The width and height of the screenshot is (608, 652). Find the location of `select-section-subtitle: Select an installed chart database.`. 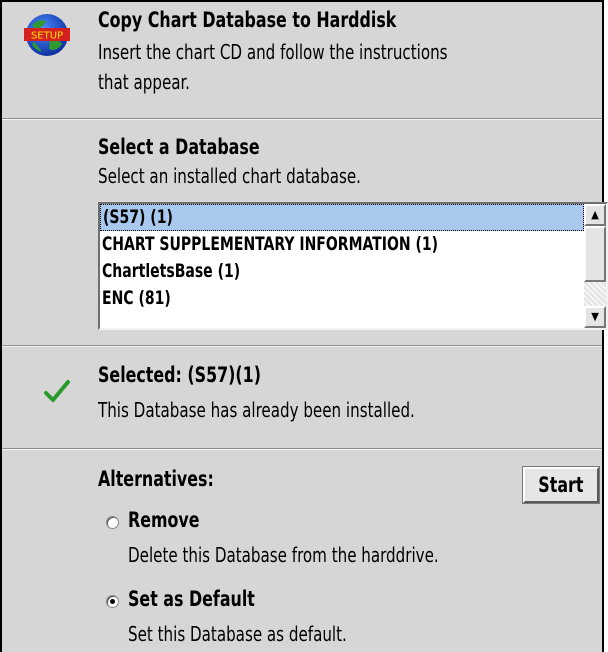

select-section-subtitle: Select an installed chart database. is located at coordinates (229, 176).